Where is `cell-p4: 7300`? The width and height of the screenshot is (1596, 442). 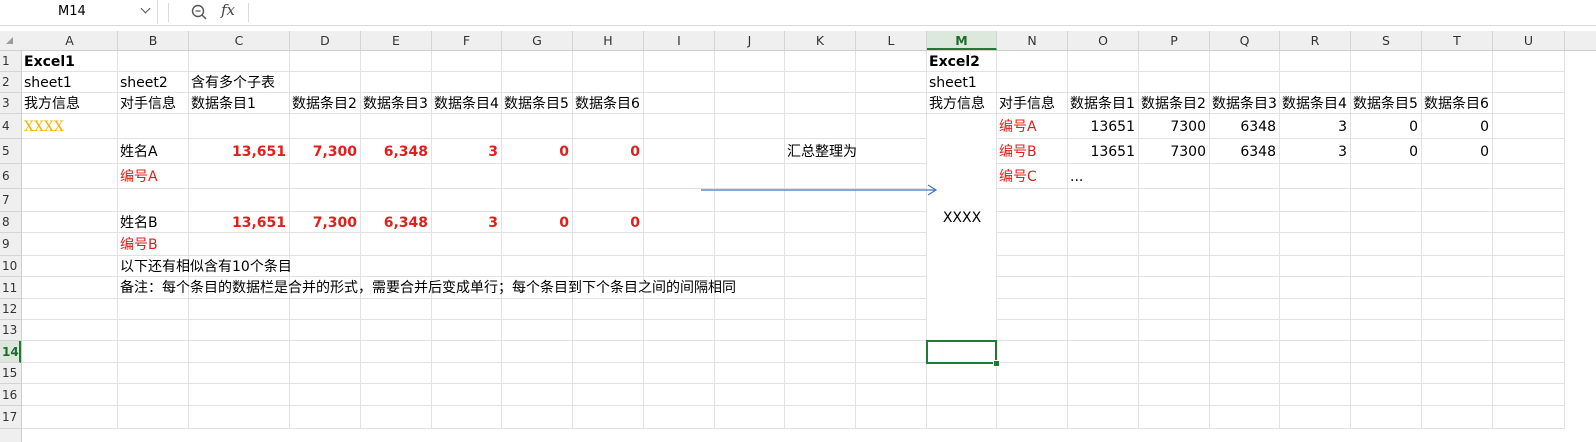 cell-p4: 7300 is located at coordinates (1173, 127).